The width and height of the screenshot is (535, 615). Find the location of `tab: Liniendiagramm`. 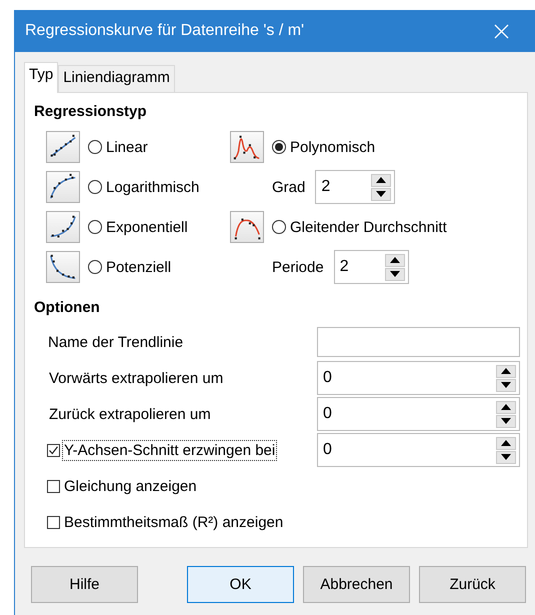

tab: Liniendiagramm is located at coordinates (116, 78).